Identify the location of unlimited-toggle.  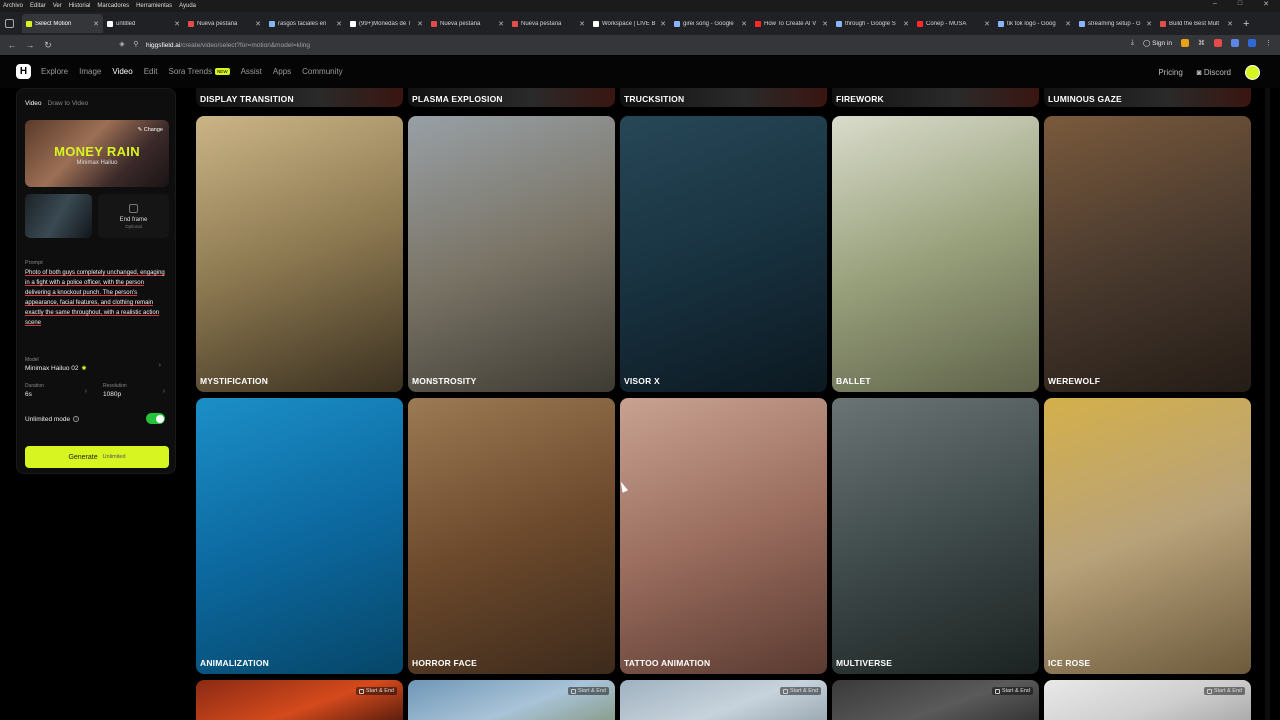
(155, 418).